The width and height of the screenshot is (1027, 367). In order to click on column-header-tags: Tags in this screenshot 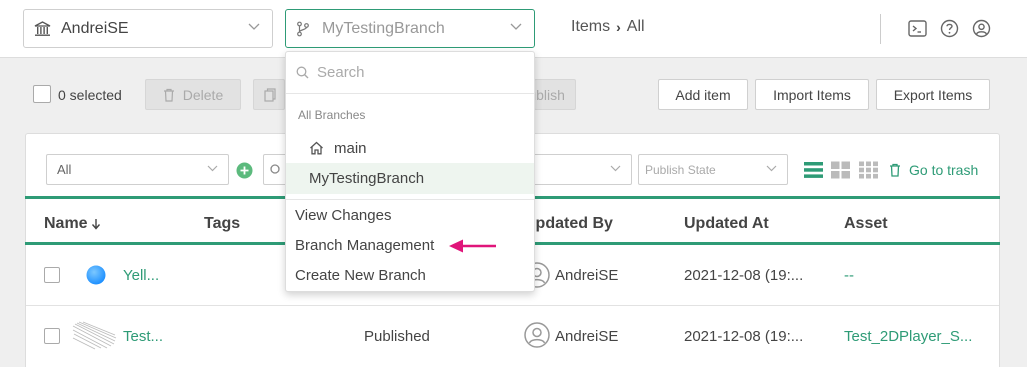, I will do `click(222, 224)`.